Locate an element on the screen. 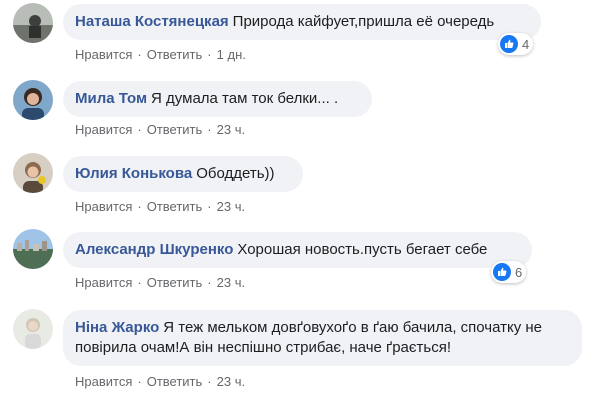  comment-author: Наташа Костянецкая is located at coordinates (152, 21).